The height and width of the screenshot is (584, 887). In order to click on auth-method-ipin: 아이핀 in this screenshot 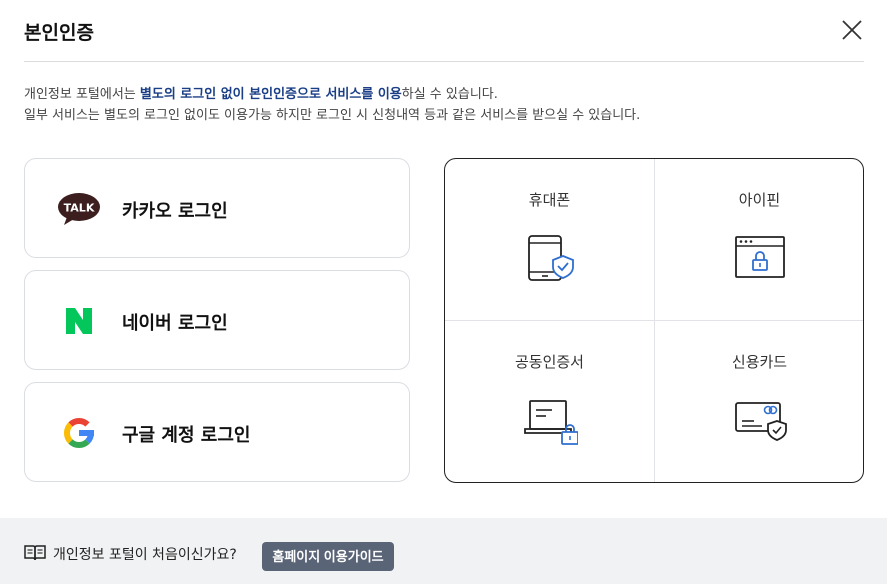, I will do `click(759, 239)`.